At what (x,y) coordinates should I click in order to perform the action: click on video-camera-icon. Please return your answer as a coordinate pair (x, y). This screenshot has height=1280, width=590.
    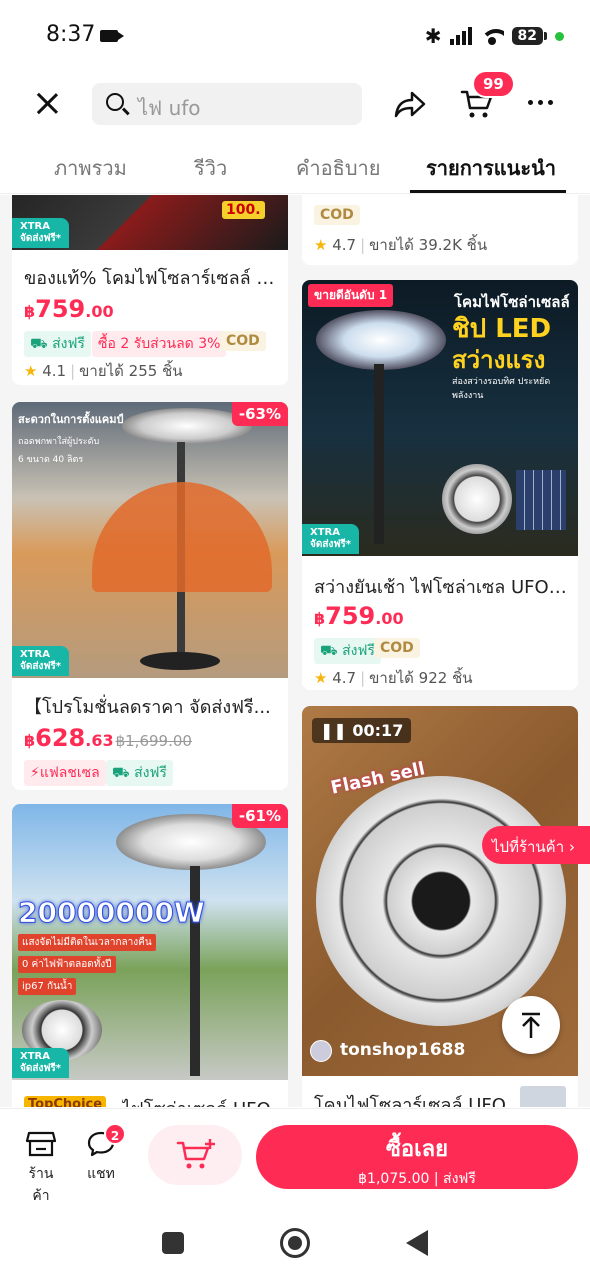
    Looking at the image, I should click on (112, 36).